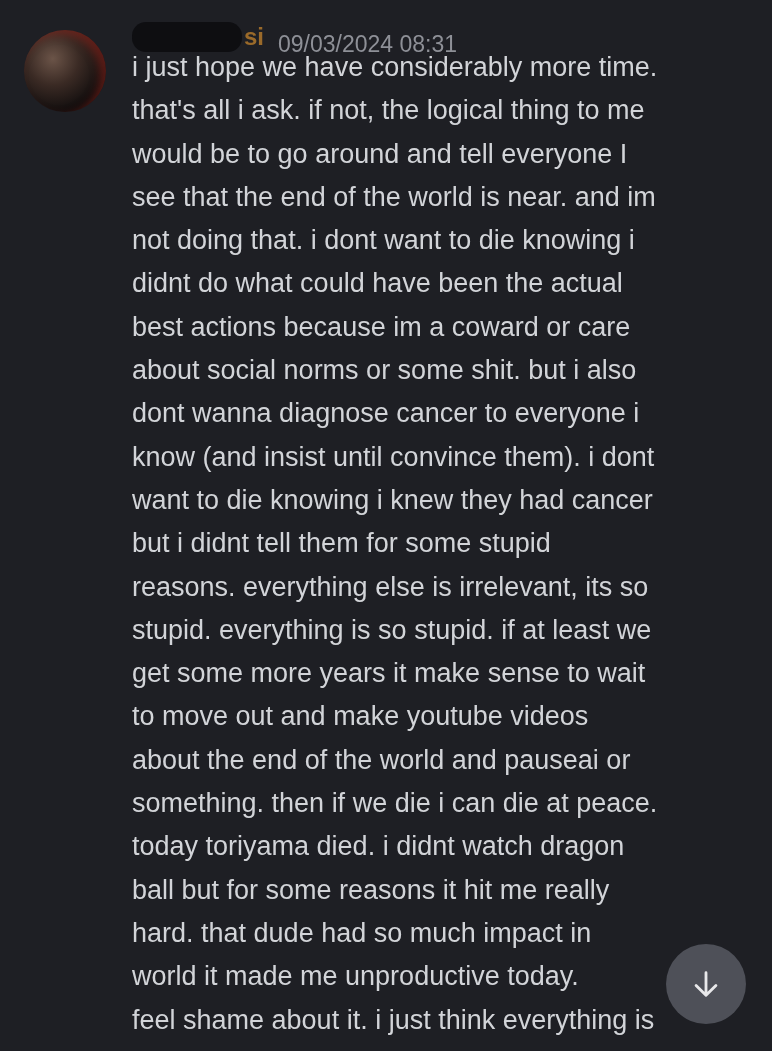  What do you see at coordinates (254, 37) in the screenshot?
I see `author-name: si` at bounding box center [254, 37].